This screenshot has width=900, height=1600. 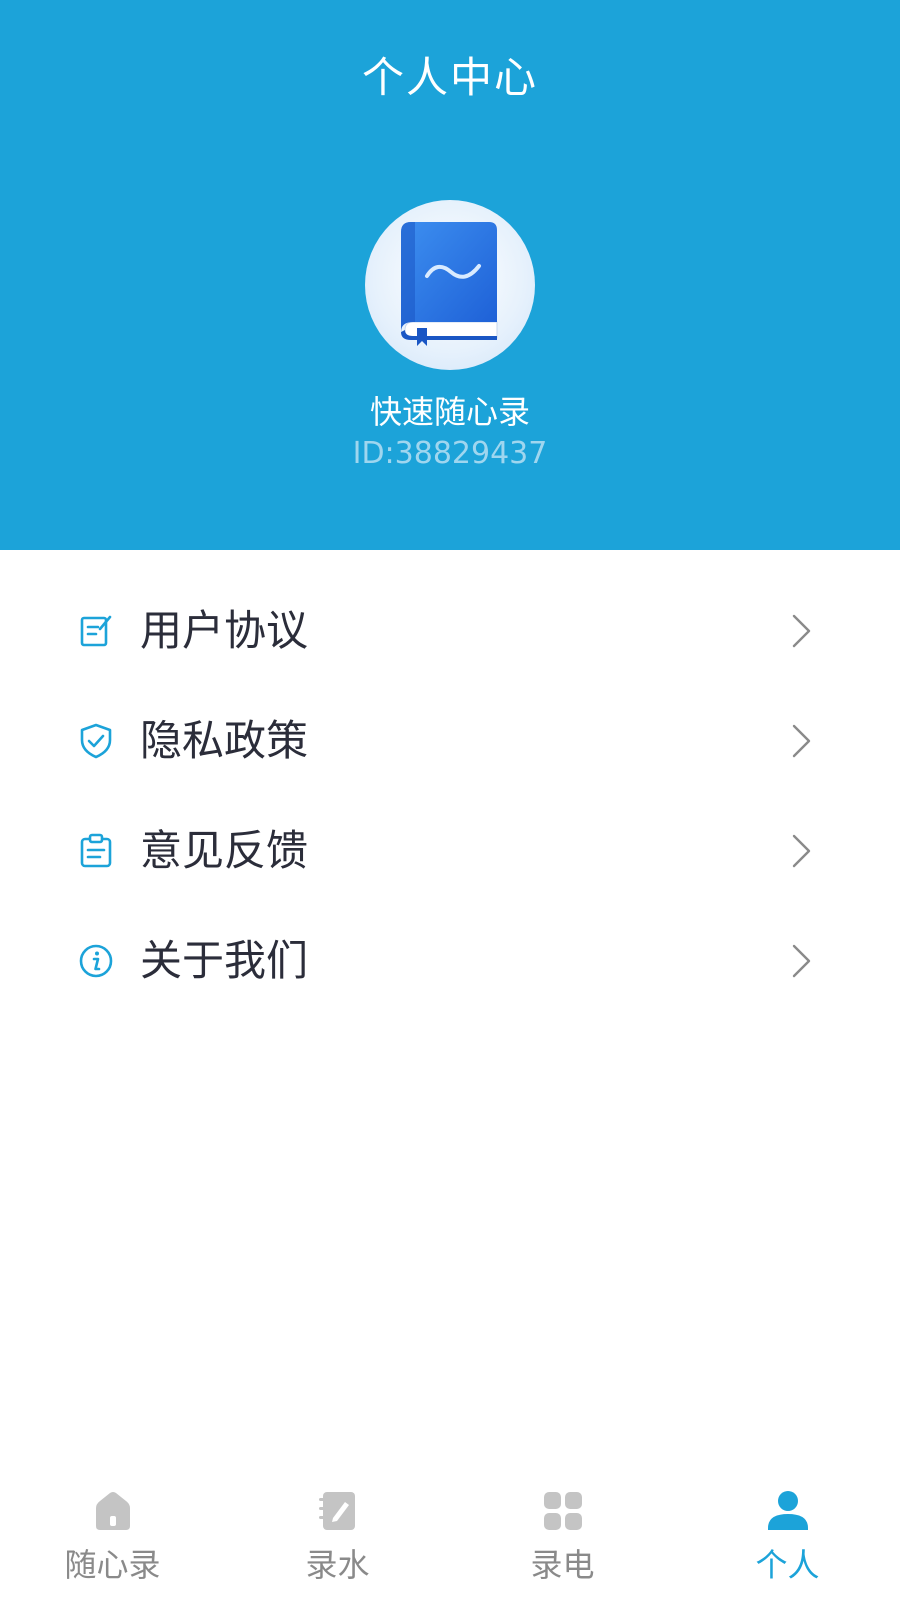 What do you see at coordinates (337, 1540) in the screenshot?
I see `tab-water: 录水` at bounding box center [337, 1540].